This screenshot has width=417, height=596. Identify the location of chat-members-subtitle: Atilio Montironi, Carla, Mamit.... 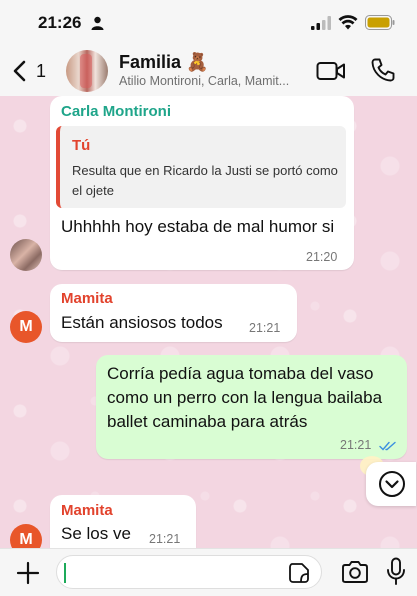
(214, 81).